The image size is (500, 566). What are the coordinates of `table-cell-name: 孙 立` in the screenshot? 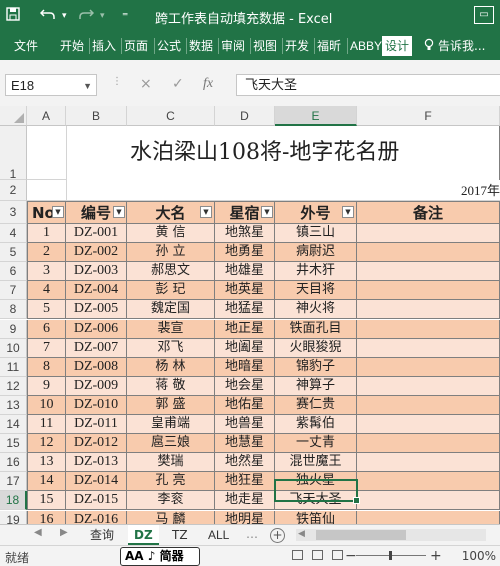 It's located at (171, 253).